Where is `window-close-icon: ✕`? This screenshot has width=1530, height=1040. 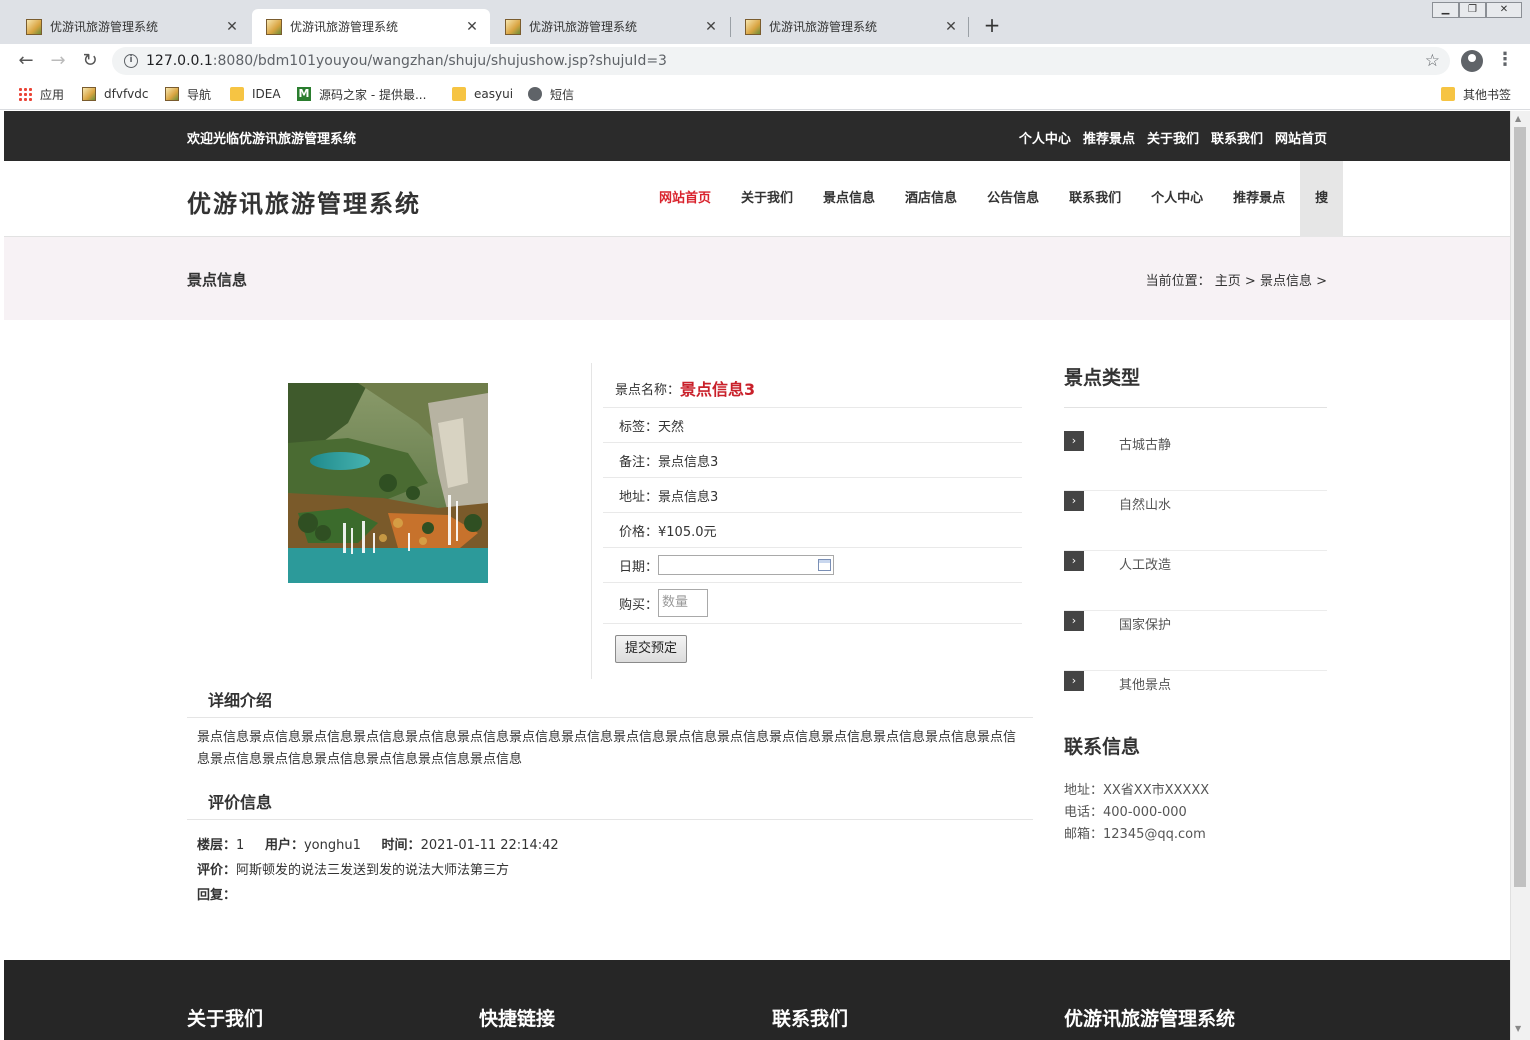 window-close-icon: ✕ is located at coordinates (1504, 10).